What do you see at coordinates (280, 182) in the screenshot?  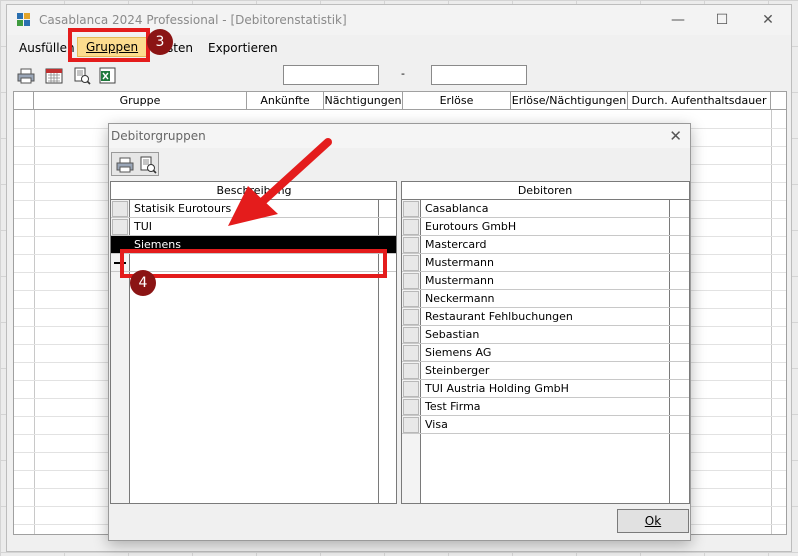 I see `annotation-arrow-icon` at bounding box center [280, 182].